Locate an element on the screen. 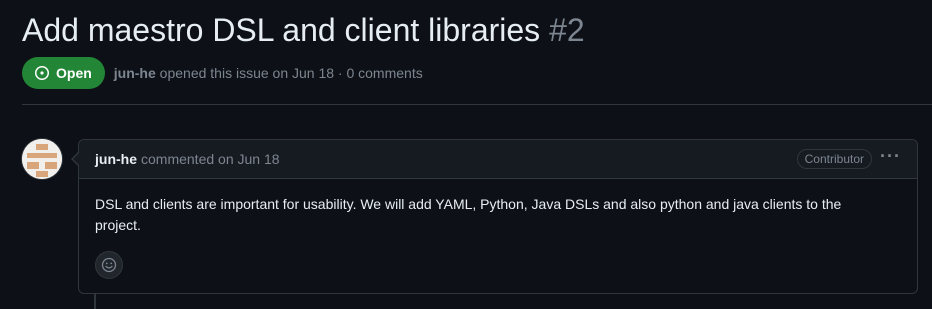 This screenshot has height=309, width=932. issue-title-row: Add maestro DSL and client libraries #2 is located at coordinates (303, 30).